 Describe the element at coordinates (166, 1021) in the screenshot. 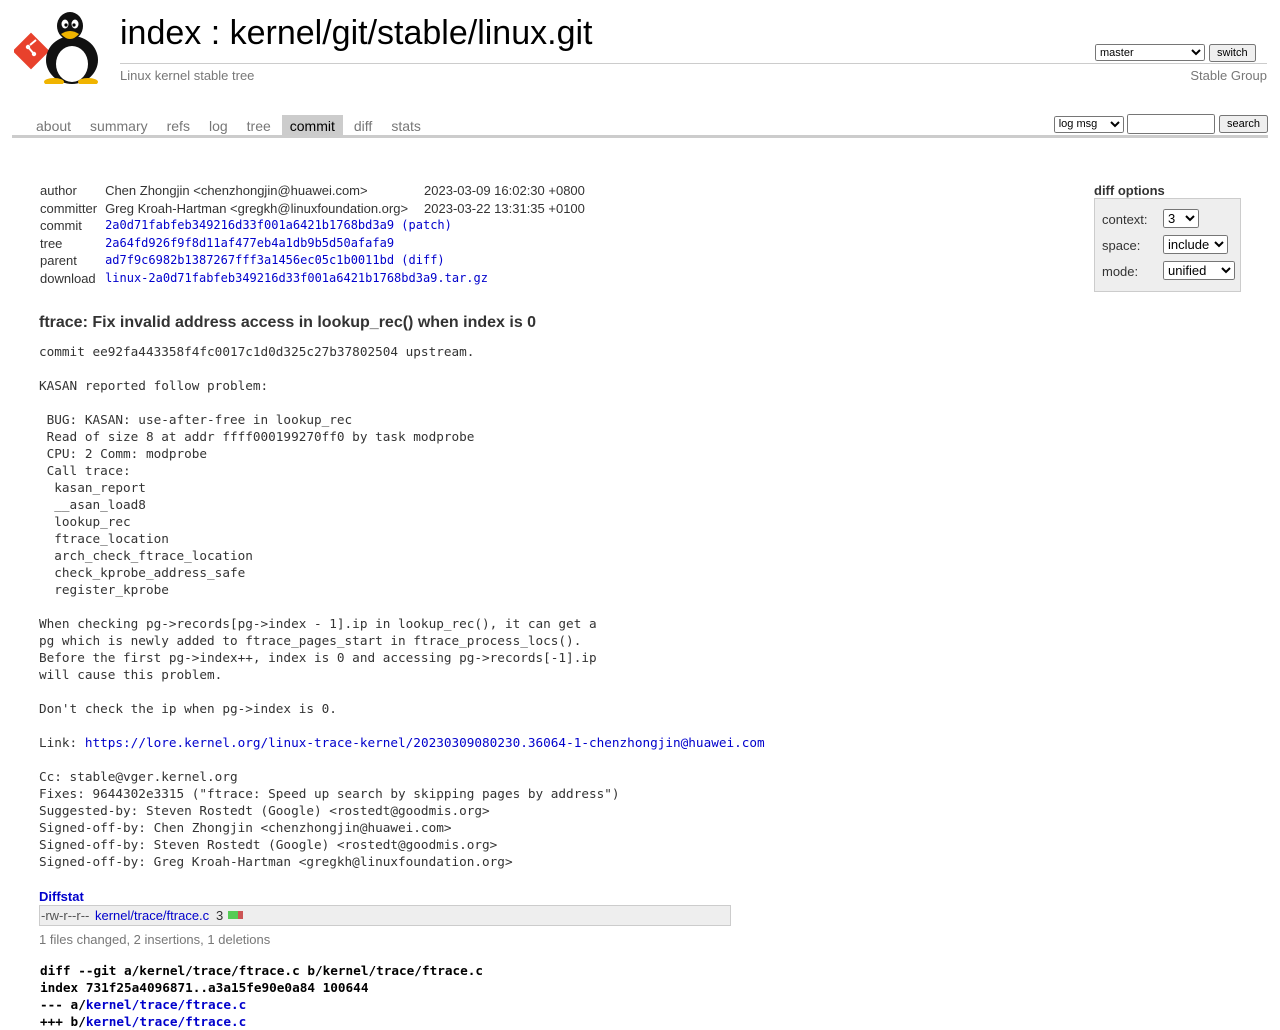

I see `plus-file-link: kernel/trace/ftrace.c` at that location.